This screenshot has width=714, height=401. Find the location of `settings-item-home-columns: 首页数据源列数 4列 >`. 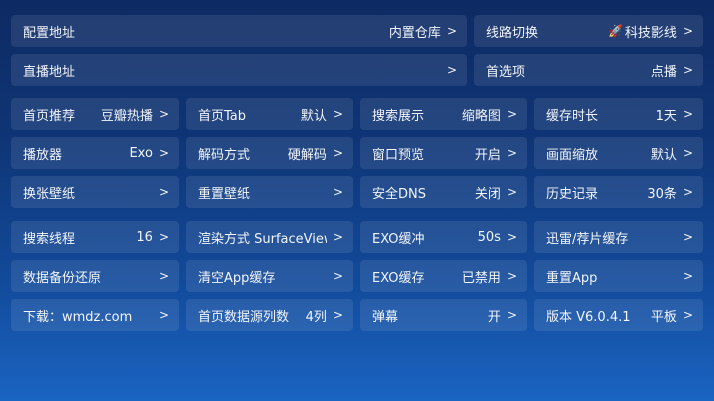

settings-item-home-columns: 首页数据源列数 4列 > is located at coordinates (269, 315).